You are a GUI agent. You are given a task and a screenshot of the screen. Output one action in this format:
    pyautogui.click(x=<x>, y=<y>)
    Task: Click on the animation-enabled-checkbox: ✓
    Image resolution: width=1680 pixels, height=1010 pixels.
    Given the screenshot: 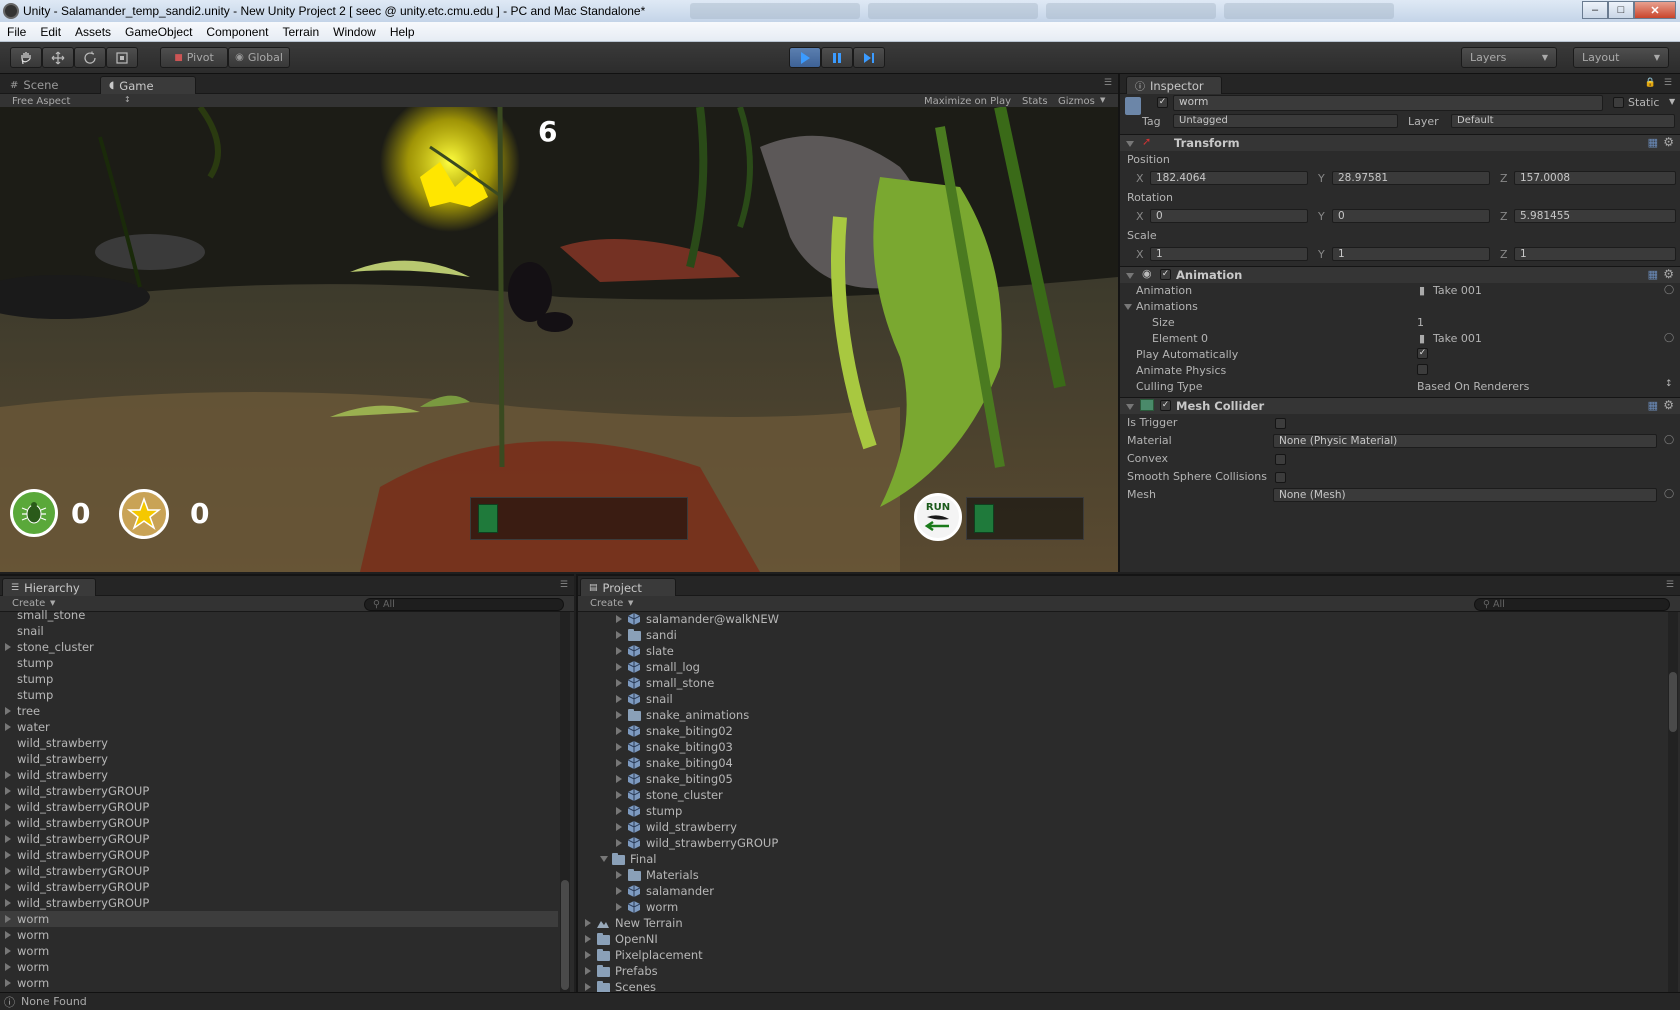 What is the action you would take?
    pyautogui.click(x=1165, y=274)
    